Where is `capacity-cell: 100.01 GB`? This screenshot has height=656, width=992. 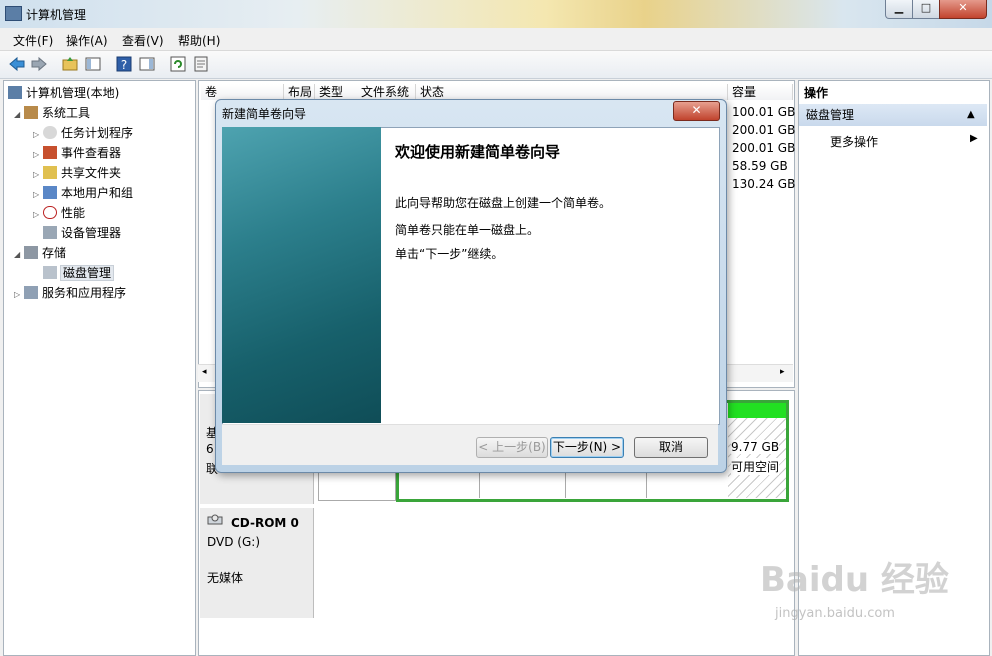 capacity-cell: 100.01 GB is located at coordinates (764, 112).